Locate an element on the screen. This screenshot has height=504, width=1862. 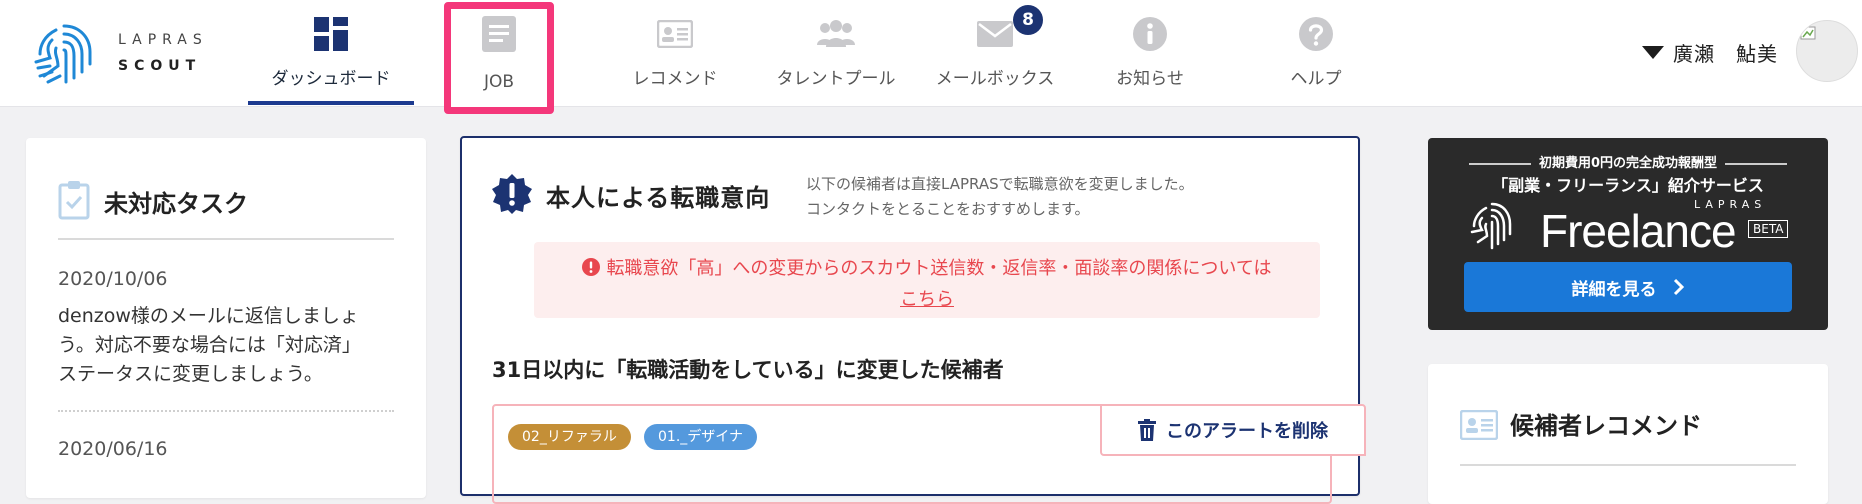
user-avatar is located at coordinates (1827, 51).